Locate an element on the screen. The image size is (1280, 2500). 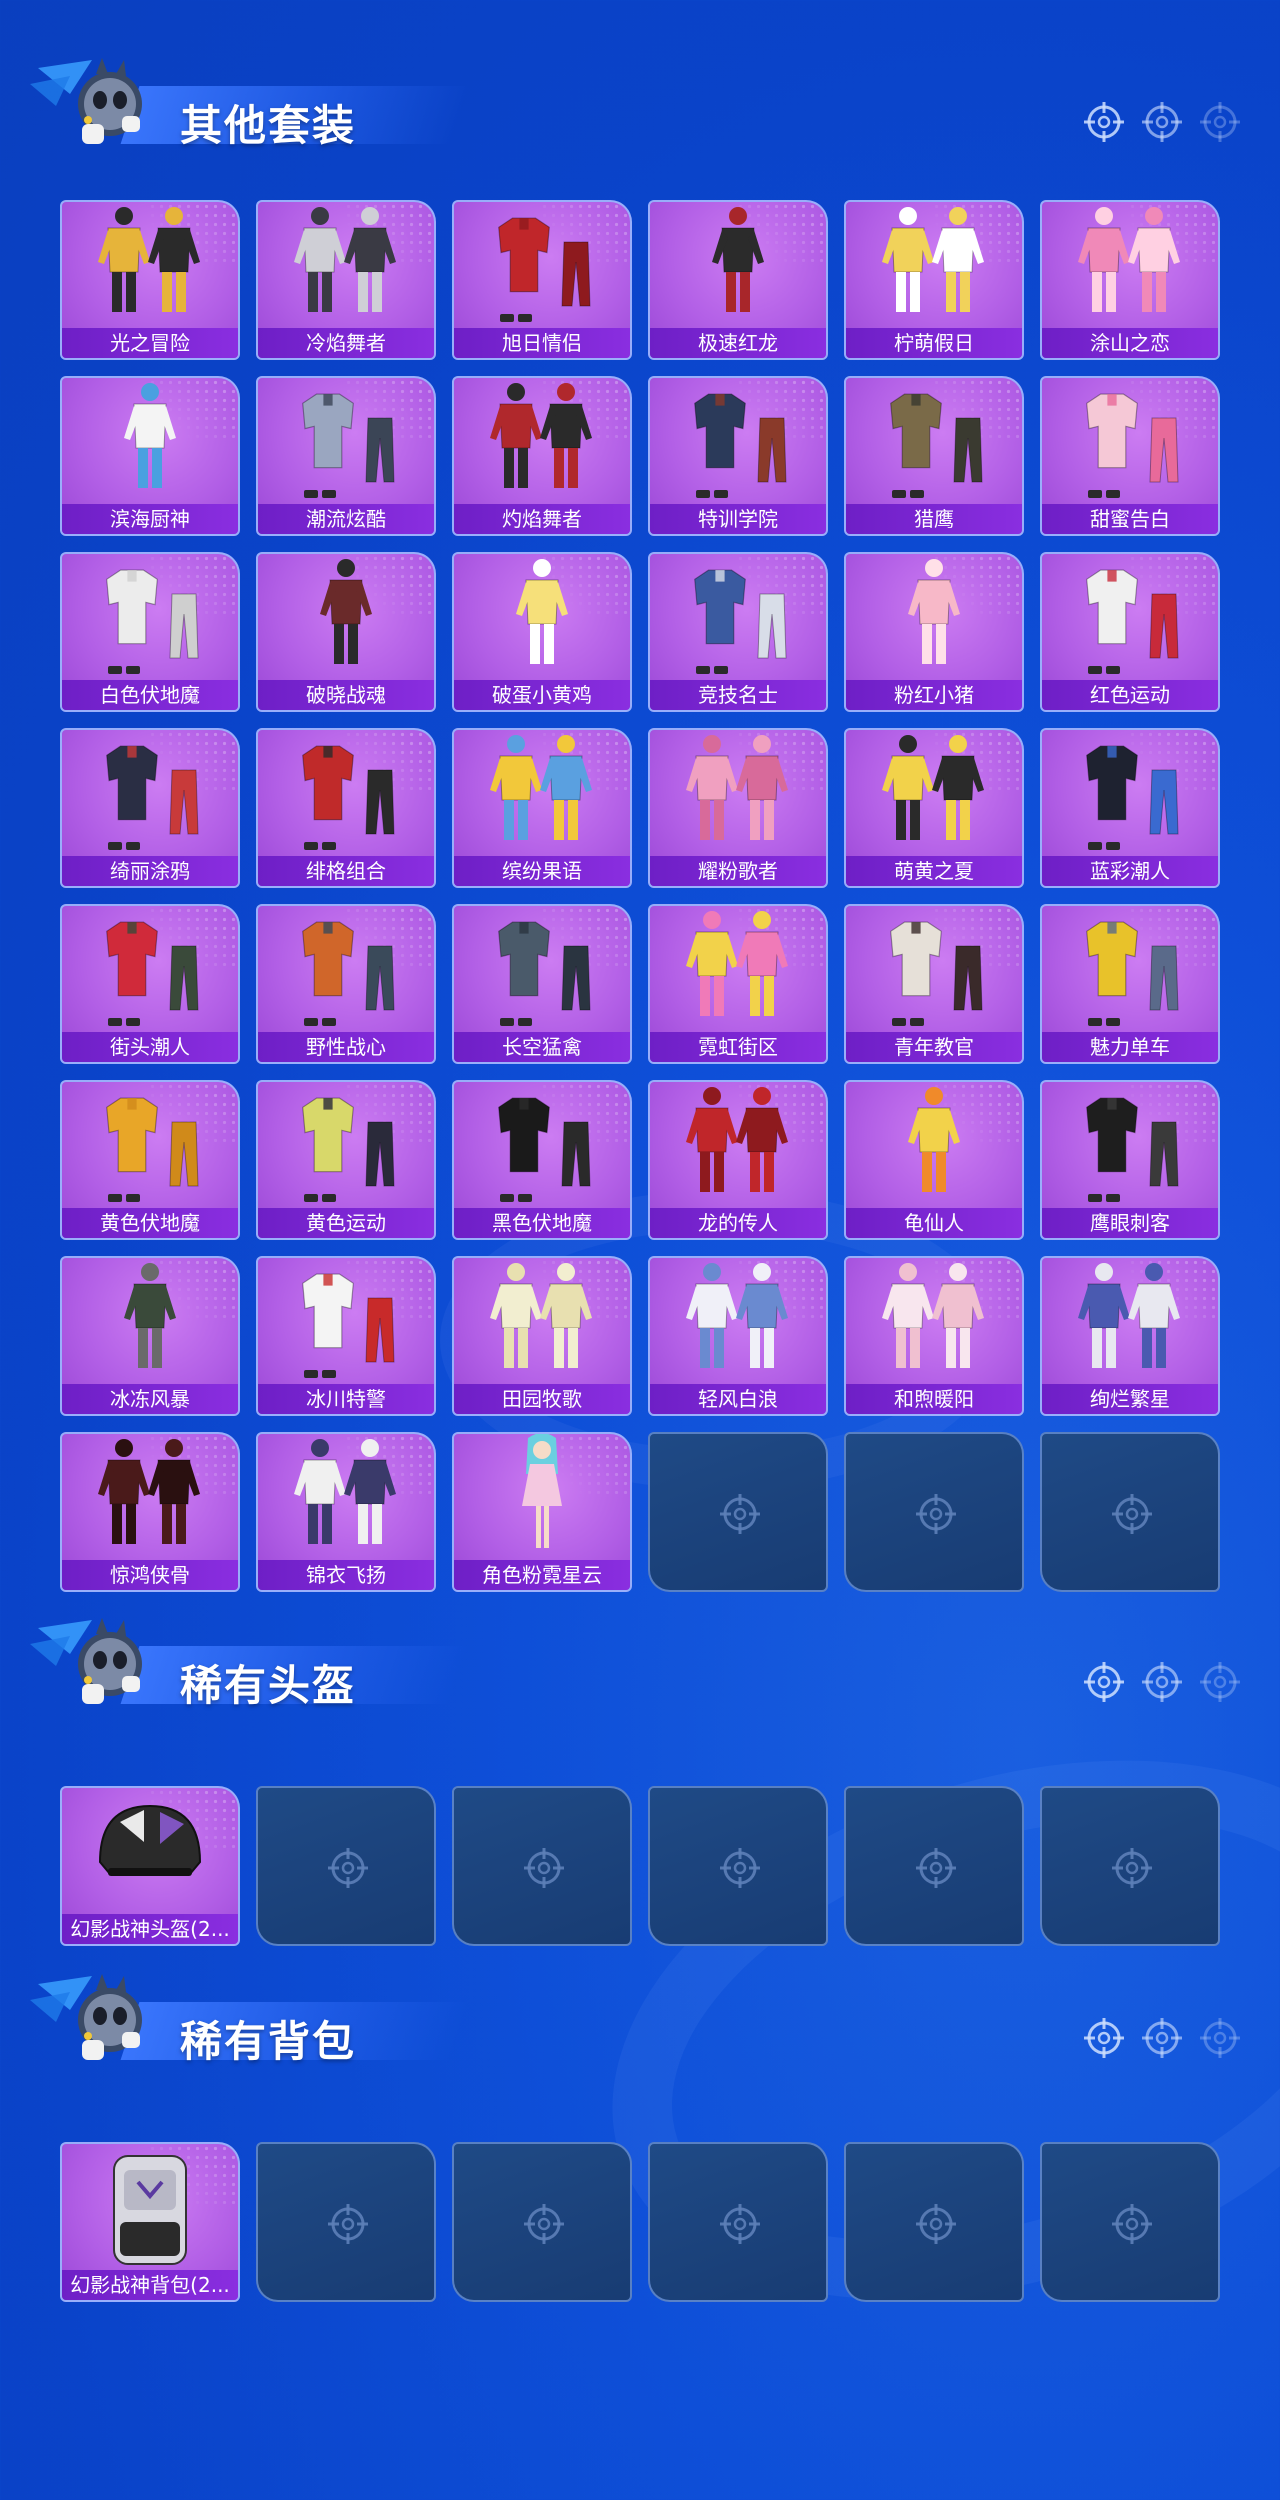
item-card: 红色运动 is located at coordinates (1130, 632).